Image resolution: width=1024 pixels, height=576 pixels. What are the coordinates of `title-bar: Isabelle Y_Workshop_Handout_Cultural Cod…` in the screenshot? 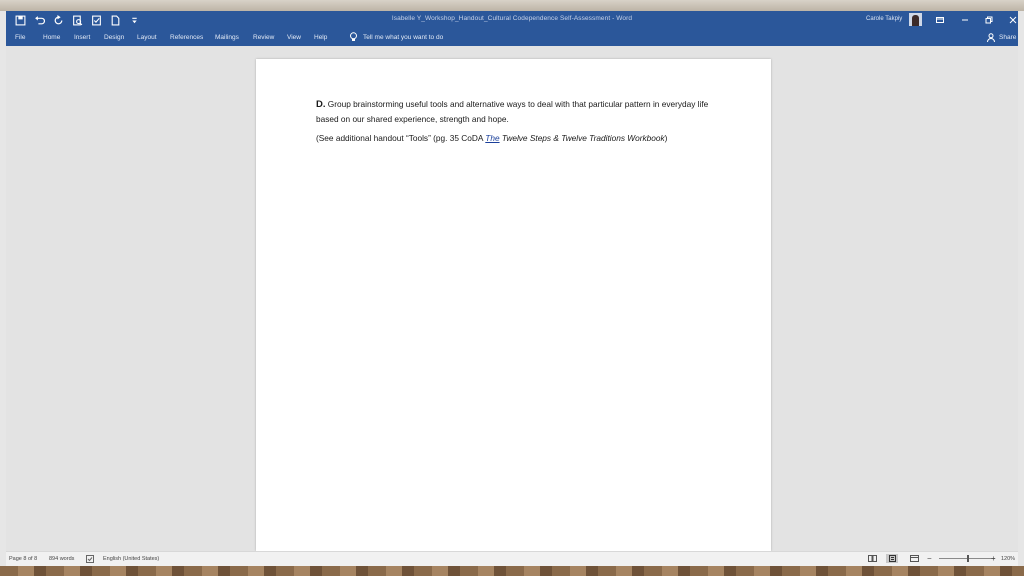 It's located at (512, 20).